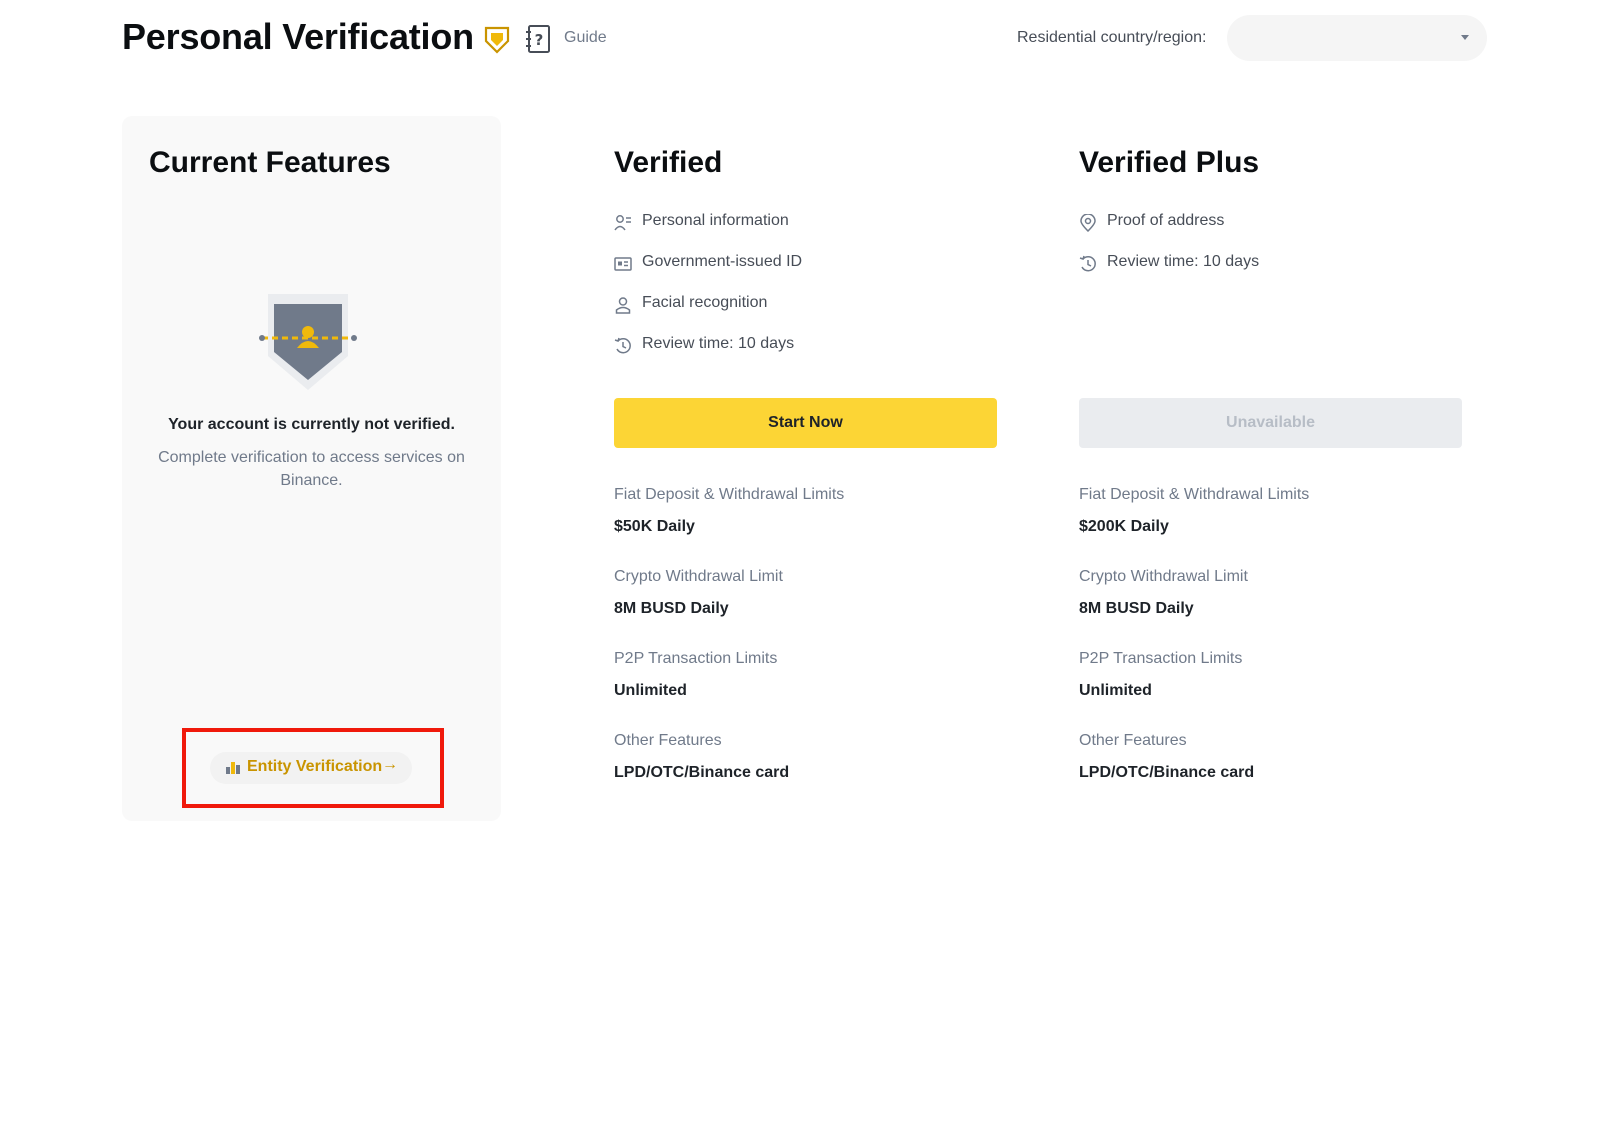 This screenshot has height=1123, width=1600. I want to click on verified-title: Verified, so click(668, 162).